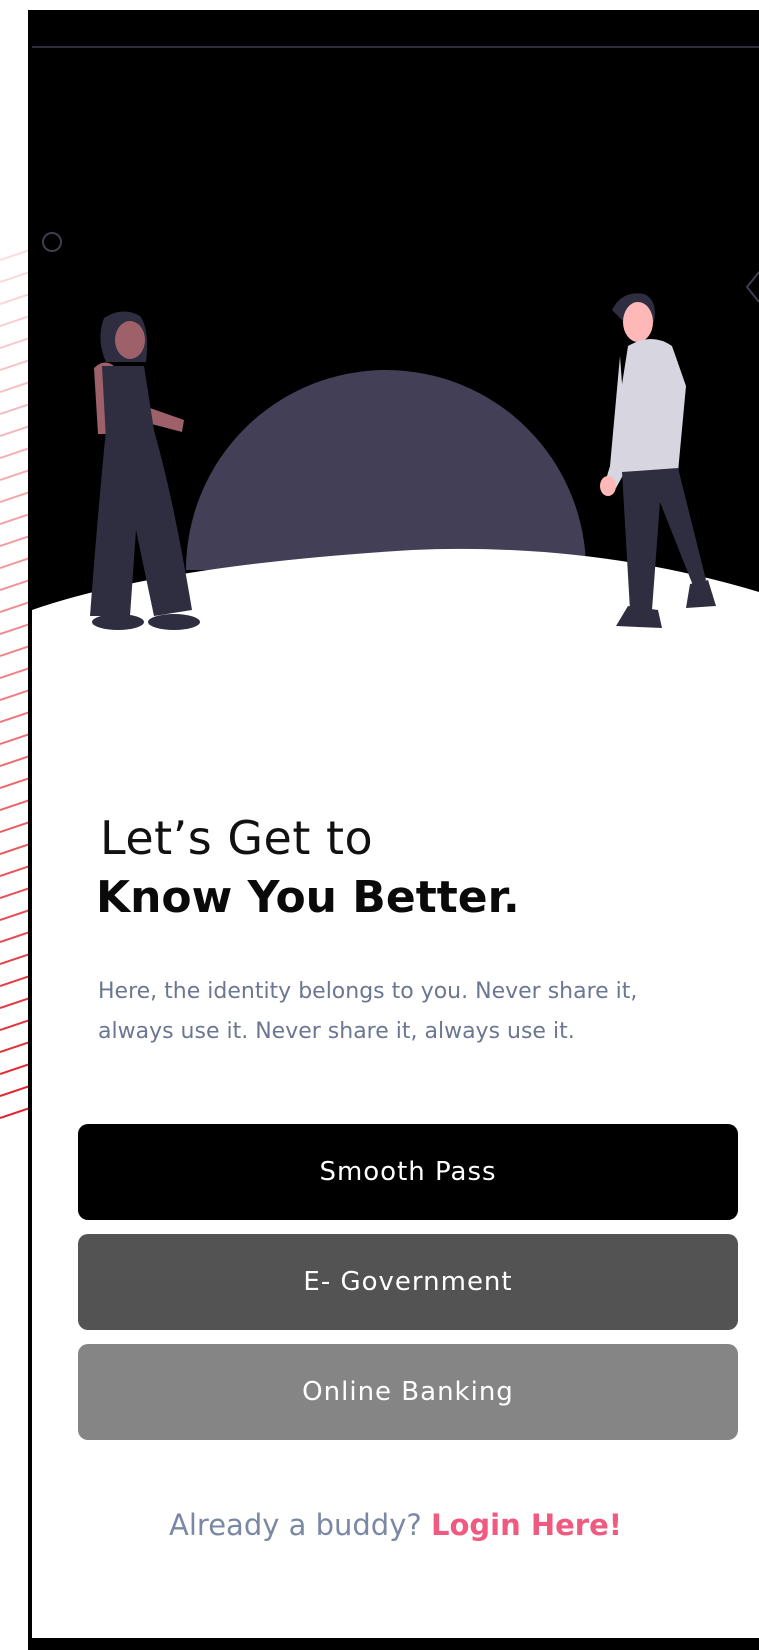  I want to click on smooth-pass-button: Smooth Pass, so click(408, 1172).